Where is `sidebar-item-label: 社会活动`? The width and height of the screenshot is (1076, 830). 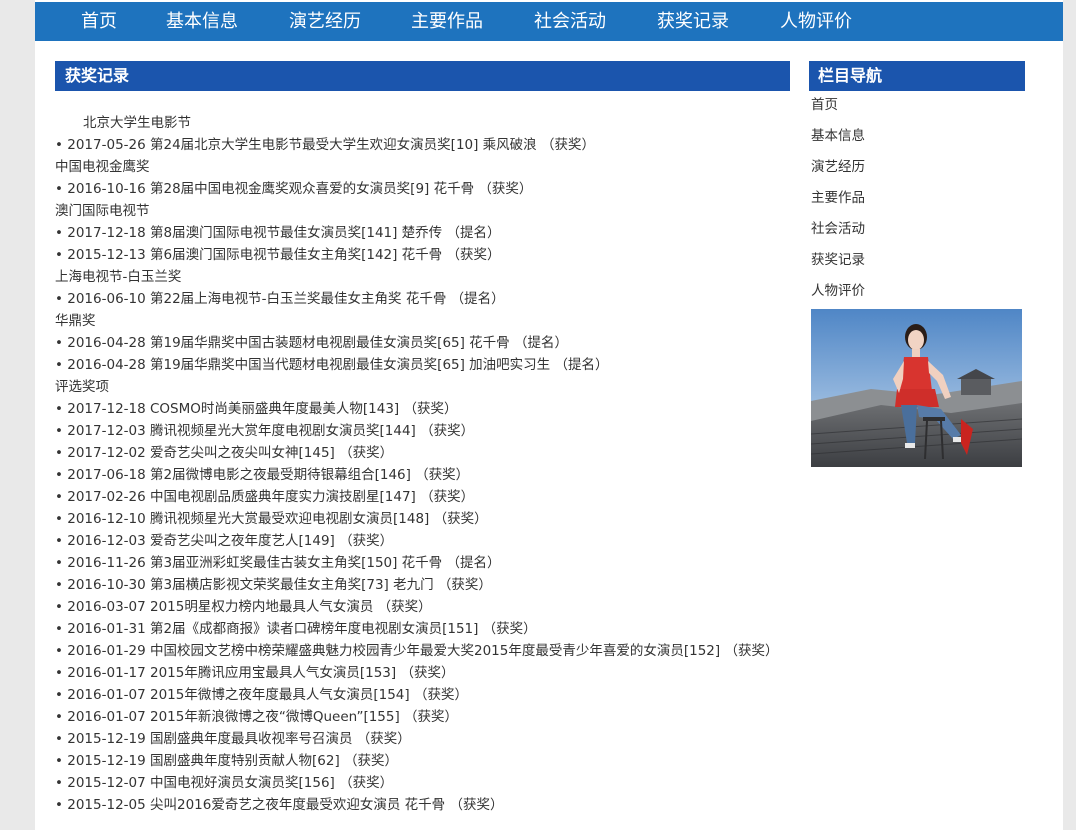
sidebar-item-label: 社会活动 is located at coordinates (838, 229).